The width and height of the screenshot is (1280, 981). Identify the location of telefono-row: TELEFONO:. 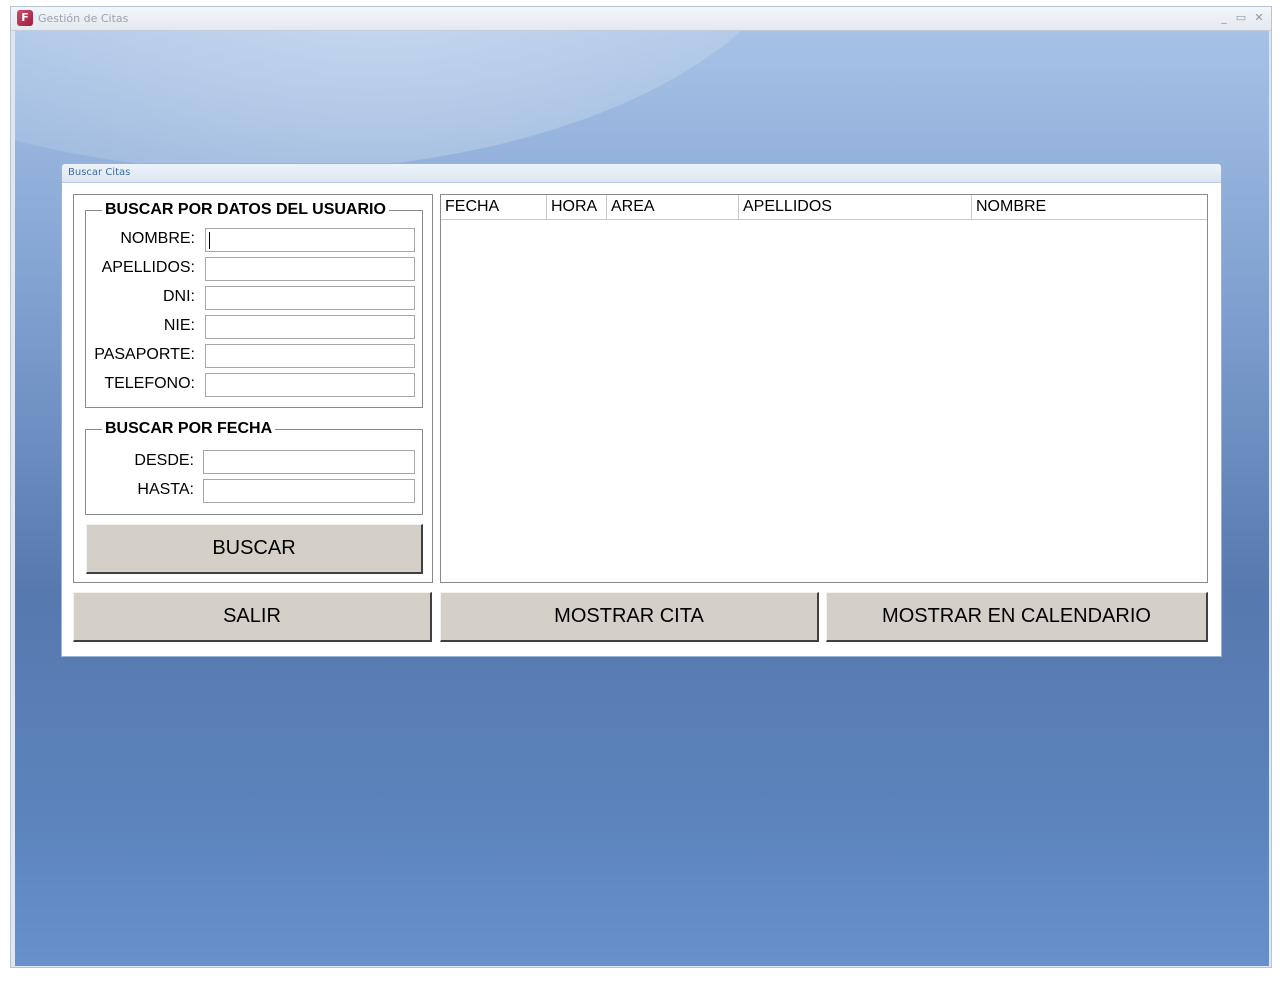
(244, 385).